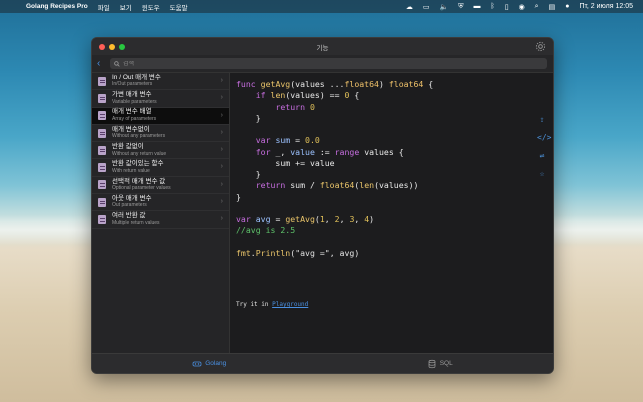 Image resolution: width=643 pixels, height=402 pixels. What do you see at coordinates (409, 7) in the screenshot?
I see `cloud-icon: ☁` at bounding box center [409, 7].